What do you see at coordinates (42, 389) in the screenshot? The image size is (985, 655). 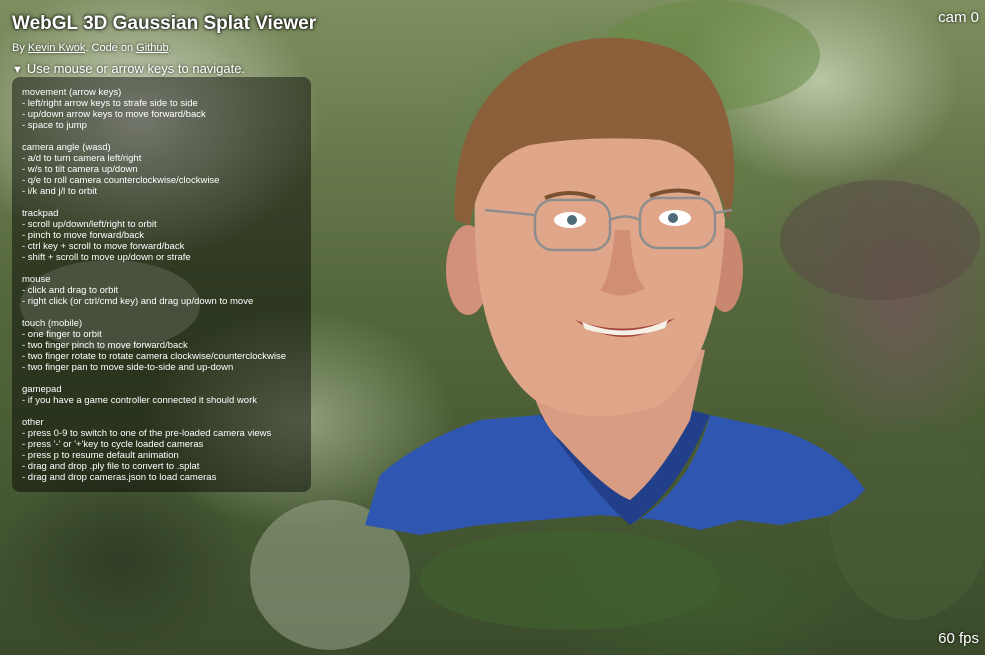 I see `help-heading: gamepad` at bounding box center [42, 389].